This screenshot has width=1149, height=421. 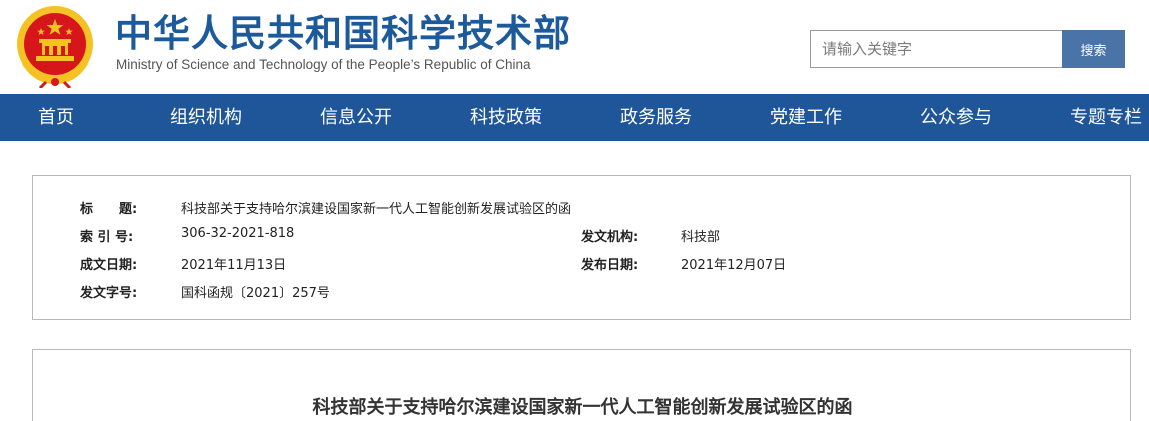 What do you see at coordinates (701, 237) in the screenshot?
I see `meta-issuer-value: 科技部` at bounding box center [701, 237].